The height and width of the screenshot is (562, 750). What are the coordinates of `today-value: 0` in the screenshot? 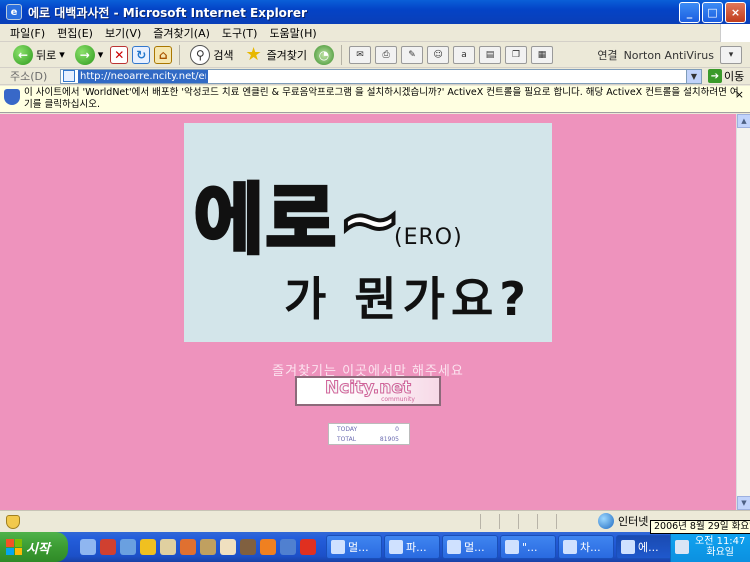 It's located at (397, 429).